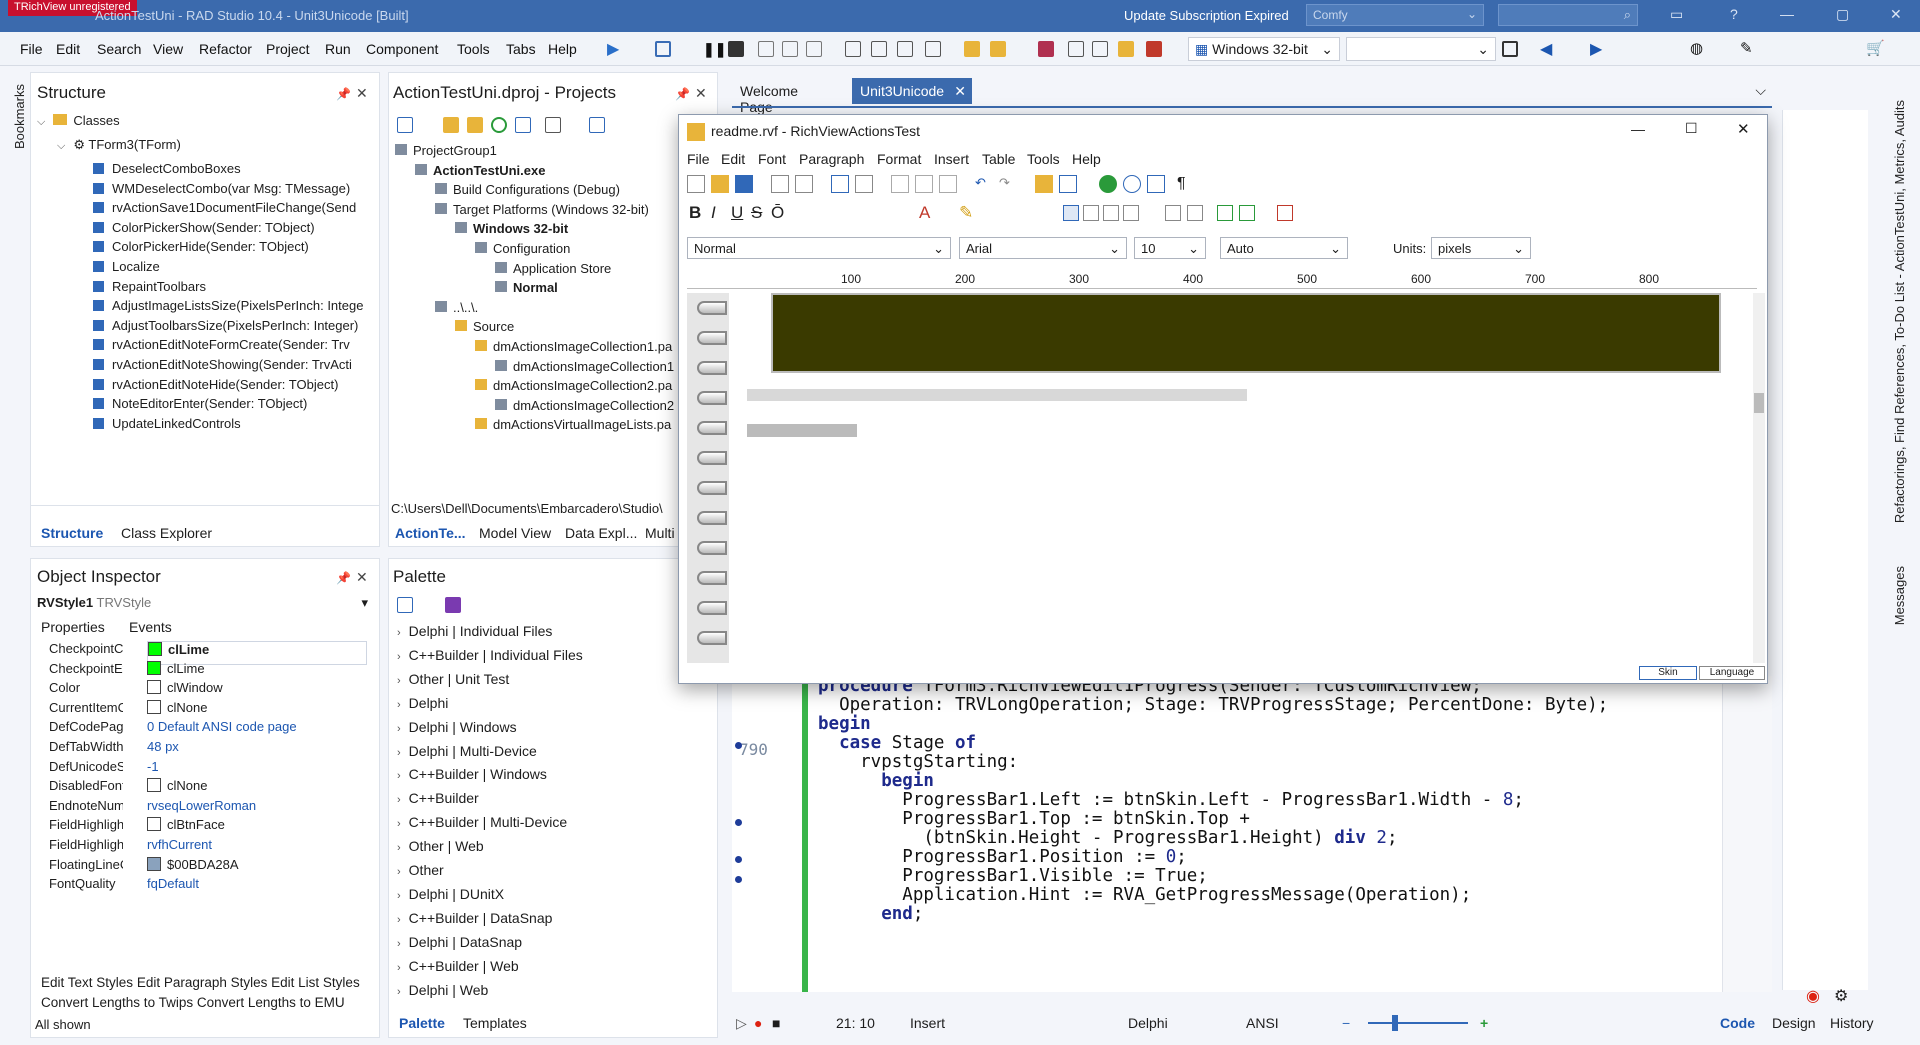 The width and height of the screenshot is (1920, 1045). What do you see at coordinates (168, 49) in the screenshot?
I see `menu-view: View` at bounding box center [168, 49].